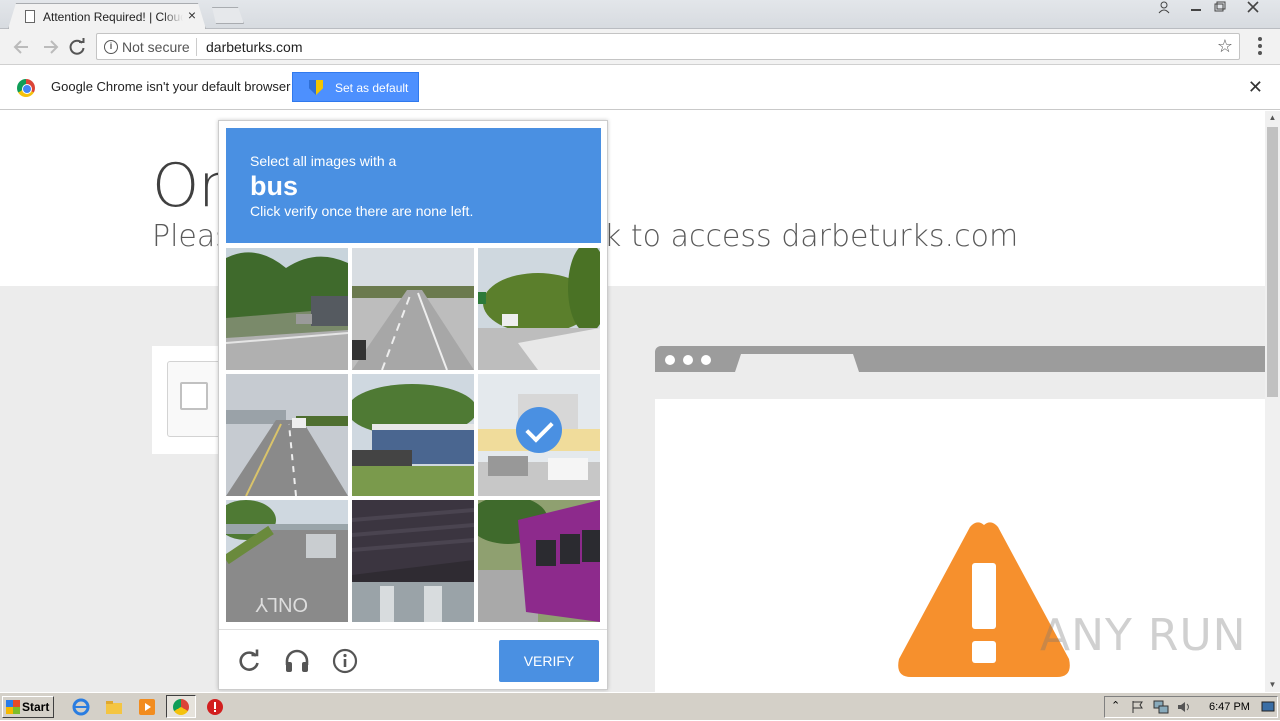 The width and height of the screenshot is (1280, 721). What do you see at coordinates (640, 14) in the screenshot?
I see `tab-strip: Attention Required! | Cloudflare ×` at bounding box center [640, 14].